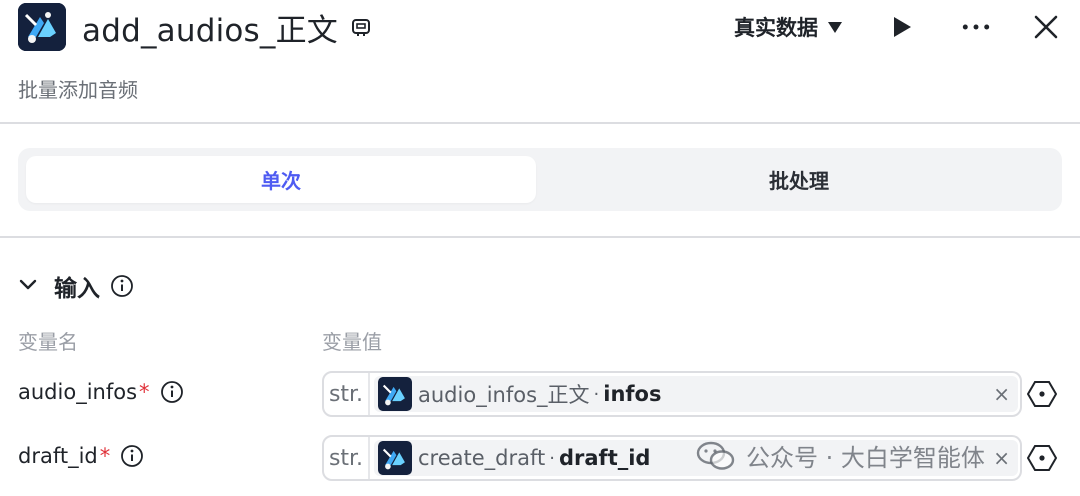 Image resolution: width=1080 pixels, height=496 pixels. Describe the element at coordinates (42, 27) in the screenshot. I see `app-logo-icon` at that location.